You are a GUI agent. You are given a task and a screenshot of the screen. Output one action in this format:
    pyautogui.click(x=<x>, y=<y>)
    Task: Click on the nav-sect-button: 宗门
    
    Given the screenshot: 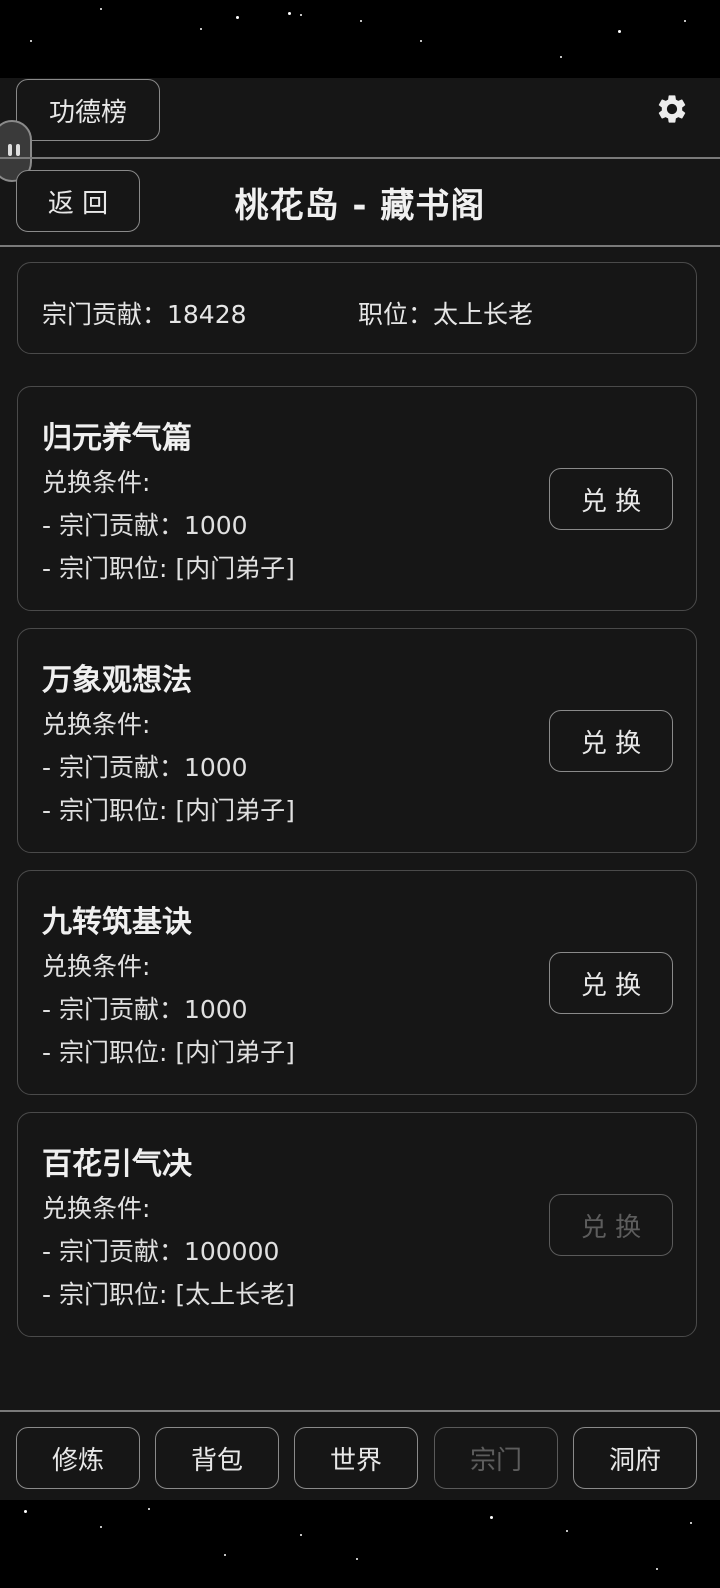 What is the action you would take?
    pyautogui.click(x=496, y=1458)
    